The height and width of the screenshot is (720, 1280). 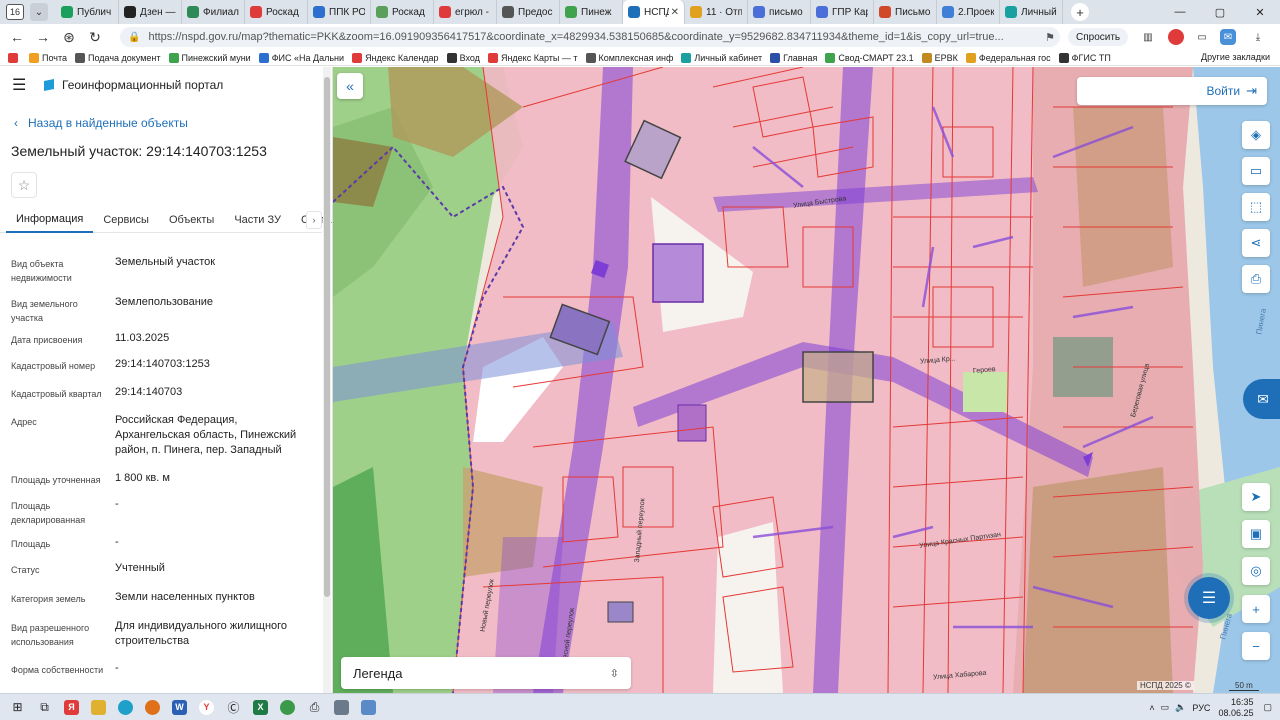 I want to click on word-icon: W, so click(x=179, y=707).